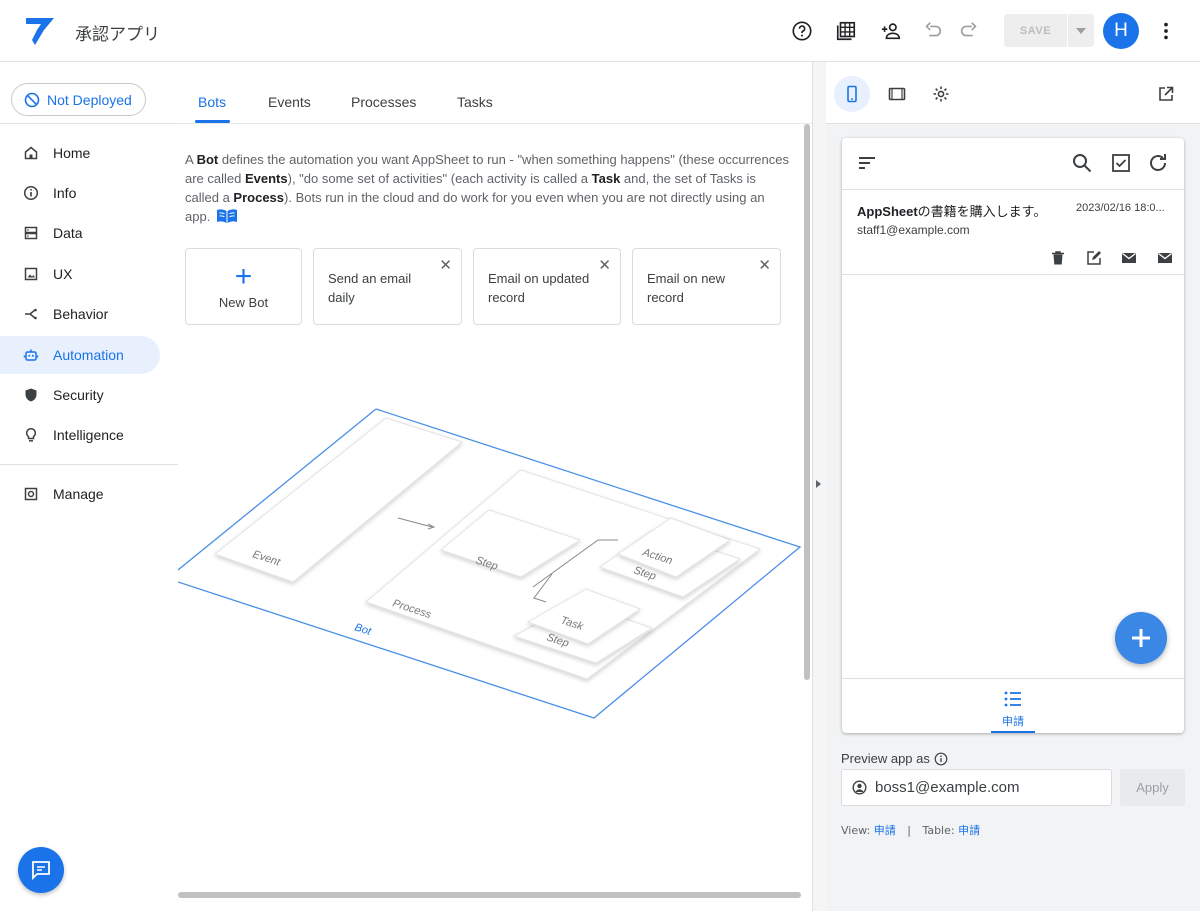  I want to click on edit-icon, so click(1094, 258).